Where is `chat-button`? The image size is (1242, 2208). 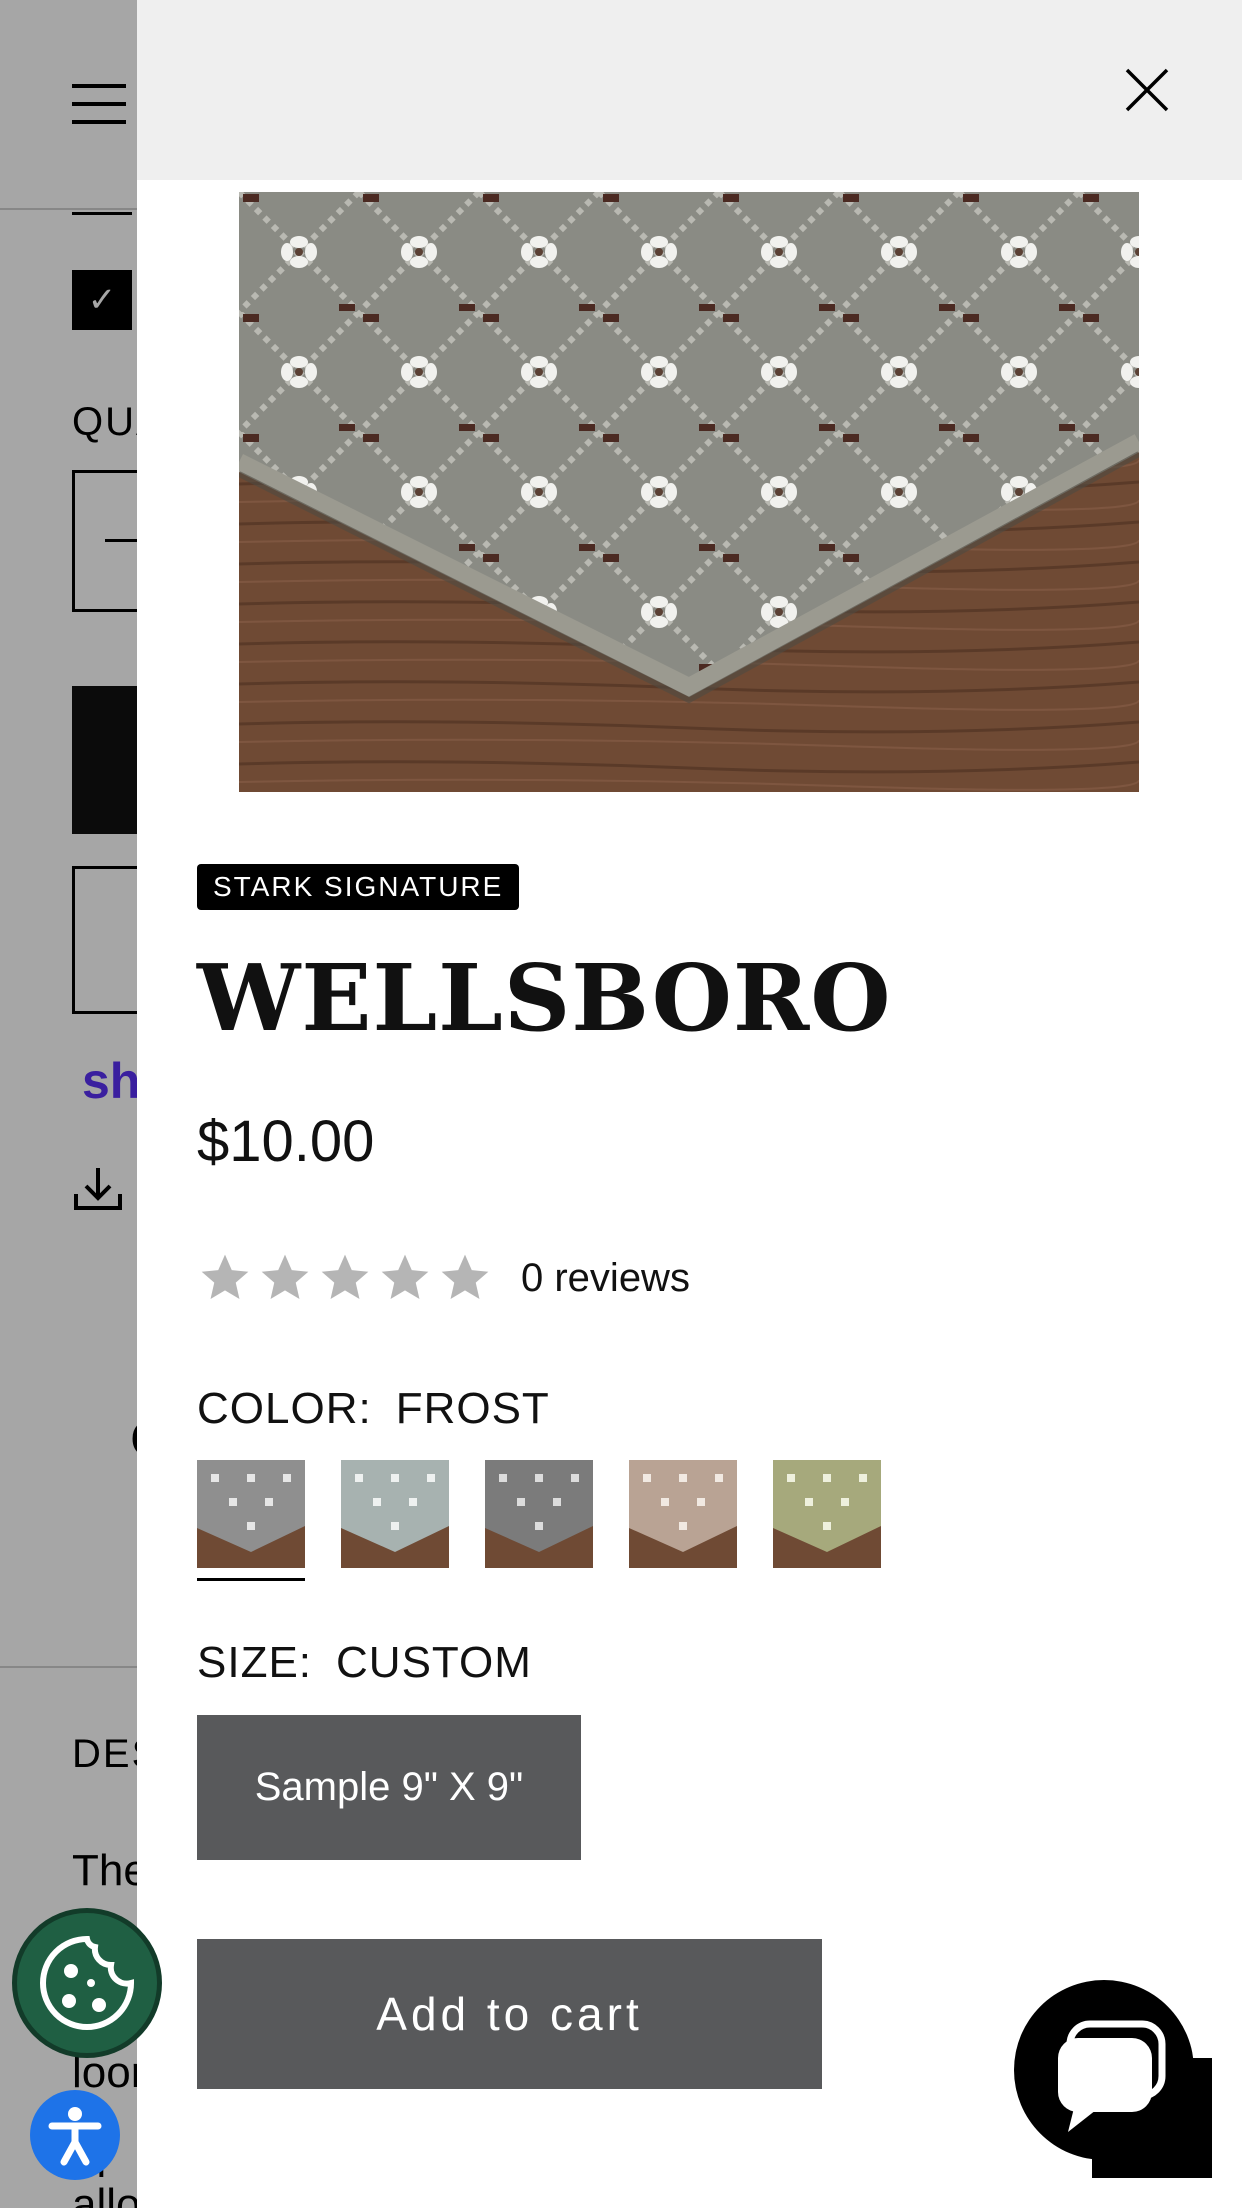 chat-button is located at coordinates (1104, 2070).